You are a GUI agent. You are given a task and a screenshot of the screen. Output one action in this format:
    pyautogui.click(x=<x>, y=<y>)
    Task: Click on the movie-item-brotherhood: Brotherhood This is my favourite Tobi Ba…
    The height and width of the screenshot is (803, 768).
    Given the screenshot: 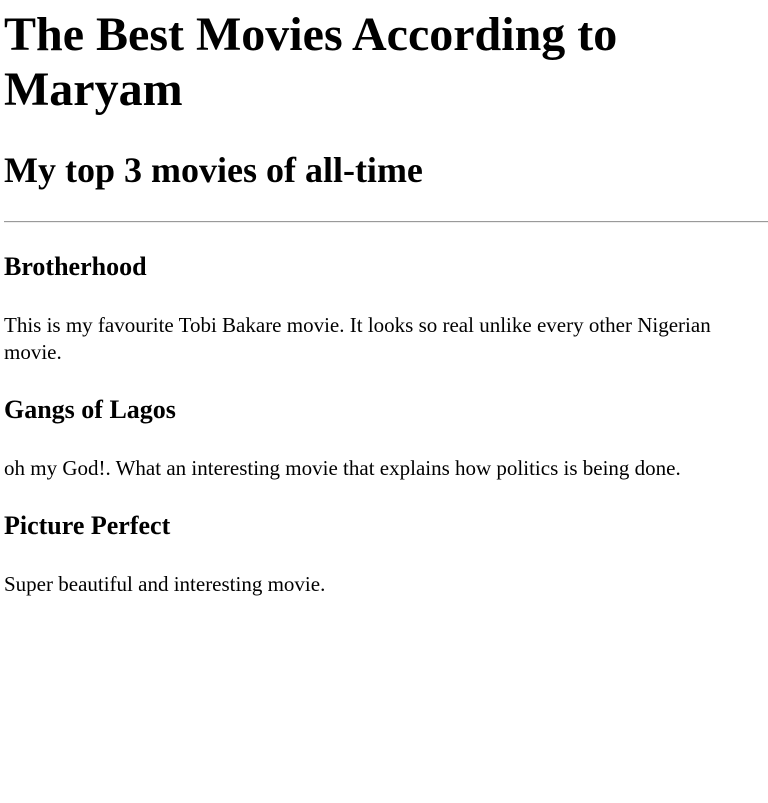 What is the action you would take?
    pyautogui.click(x=386, y=309)
    